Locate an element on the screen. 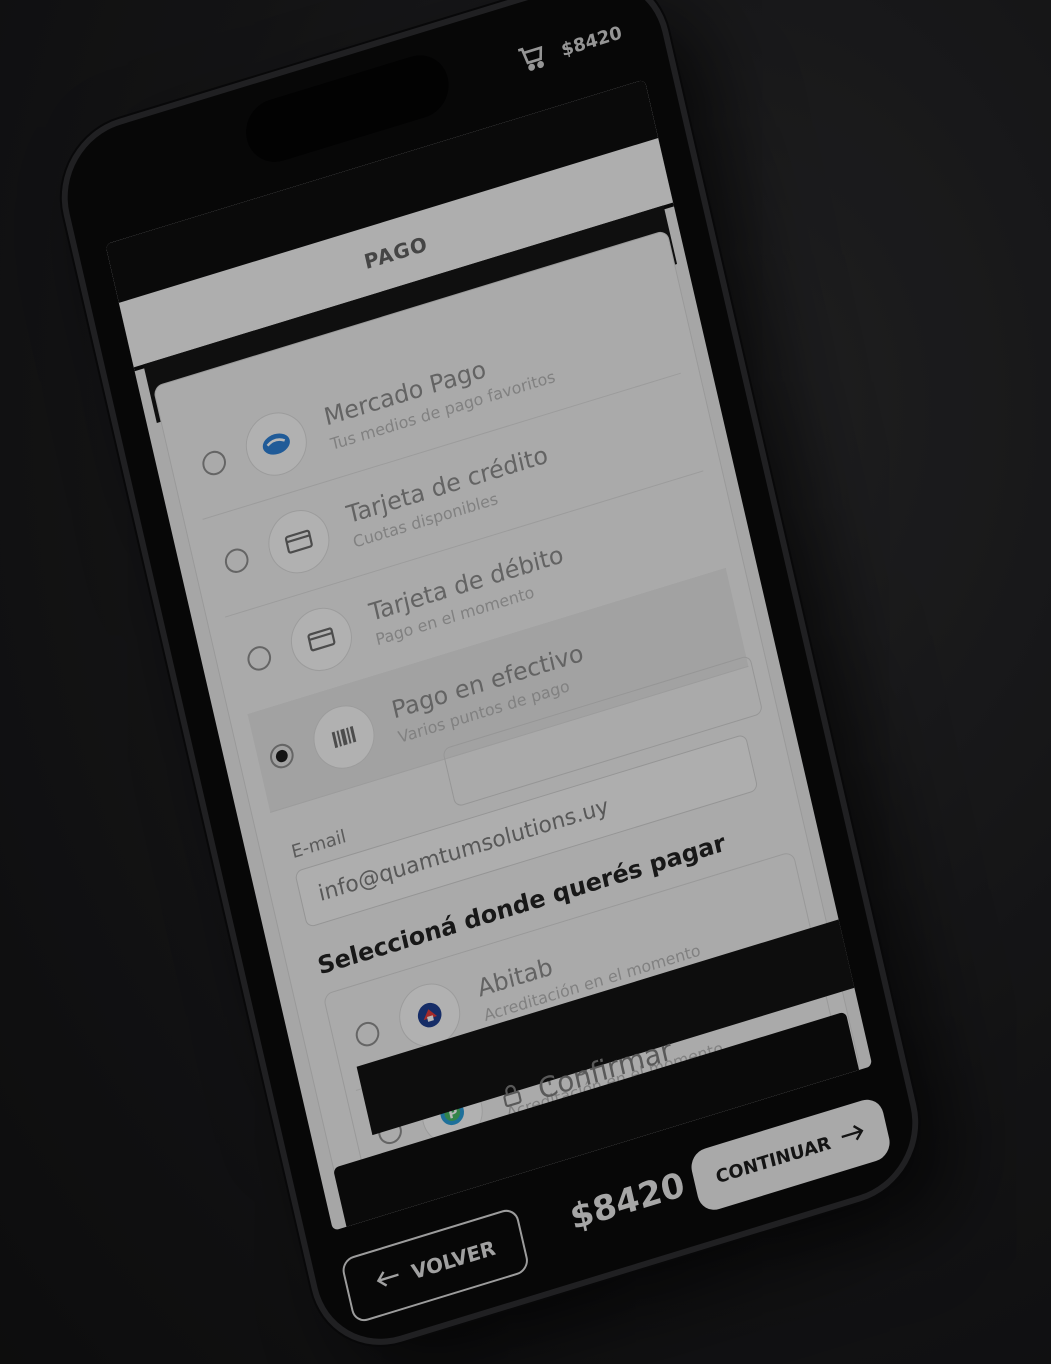 This screenshot has width=1051, height=1364. debit-card-icon is located at coordinates (321, 639).